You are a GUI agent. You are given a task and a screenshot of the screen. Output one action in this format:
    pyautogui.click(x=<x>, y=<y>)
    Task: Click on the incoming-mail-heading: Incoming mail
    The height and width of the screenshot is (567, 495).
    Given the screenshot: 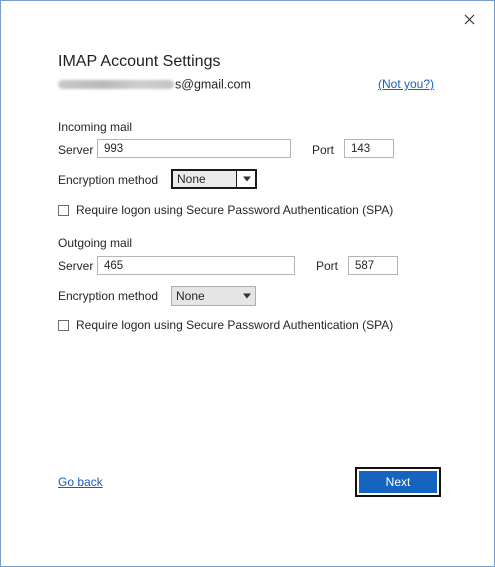 What is the action you would take?
    pyautogui.click(x=95, y=127)
    